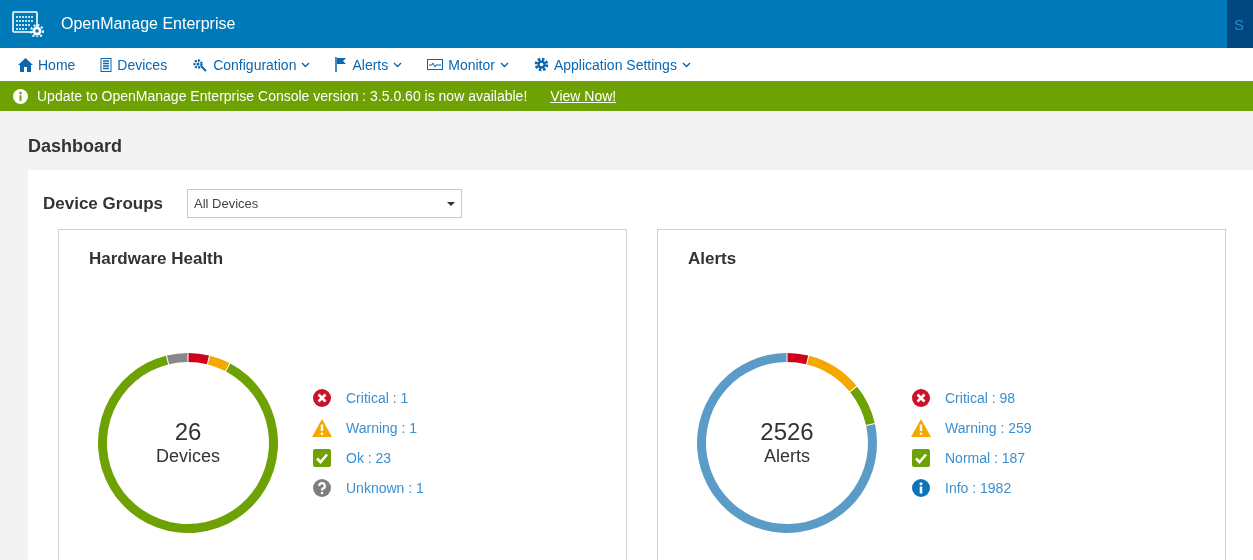 The height and width of the screenshot is (560, 1253). Describe the element at coordinates (134, 64) in the screenshot. I see `nav-menu-item: Devices` at that location.